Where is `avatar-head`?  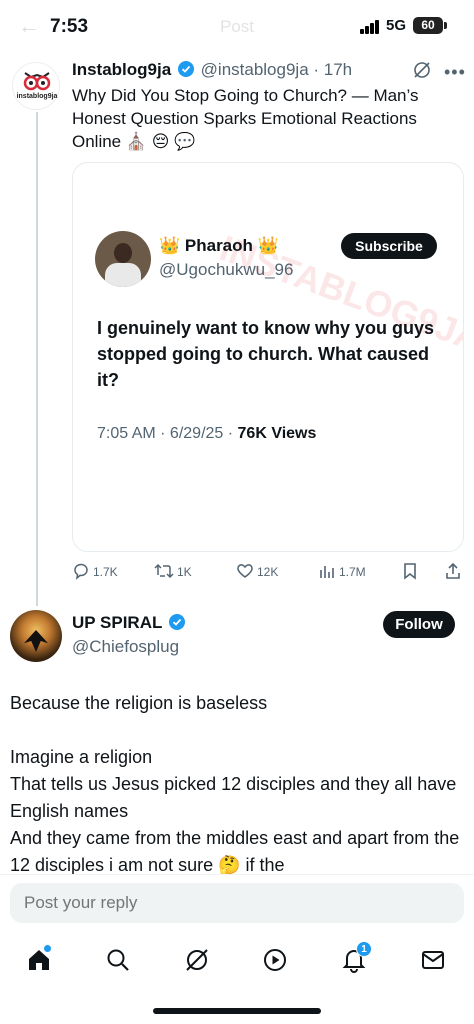 avatar-head is located at coordinates (123, 253).